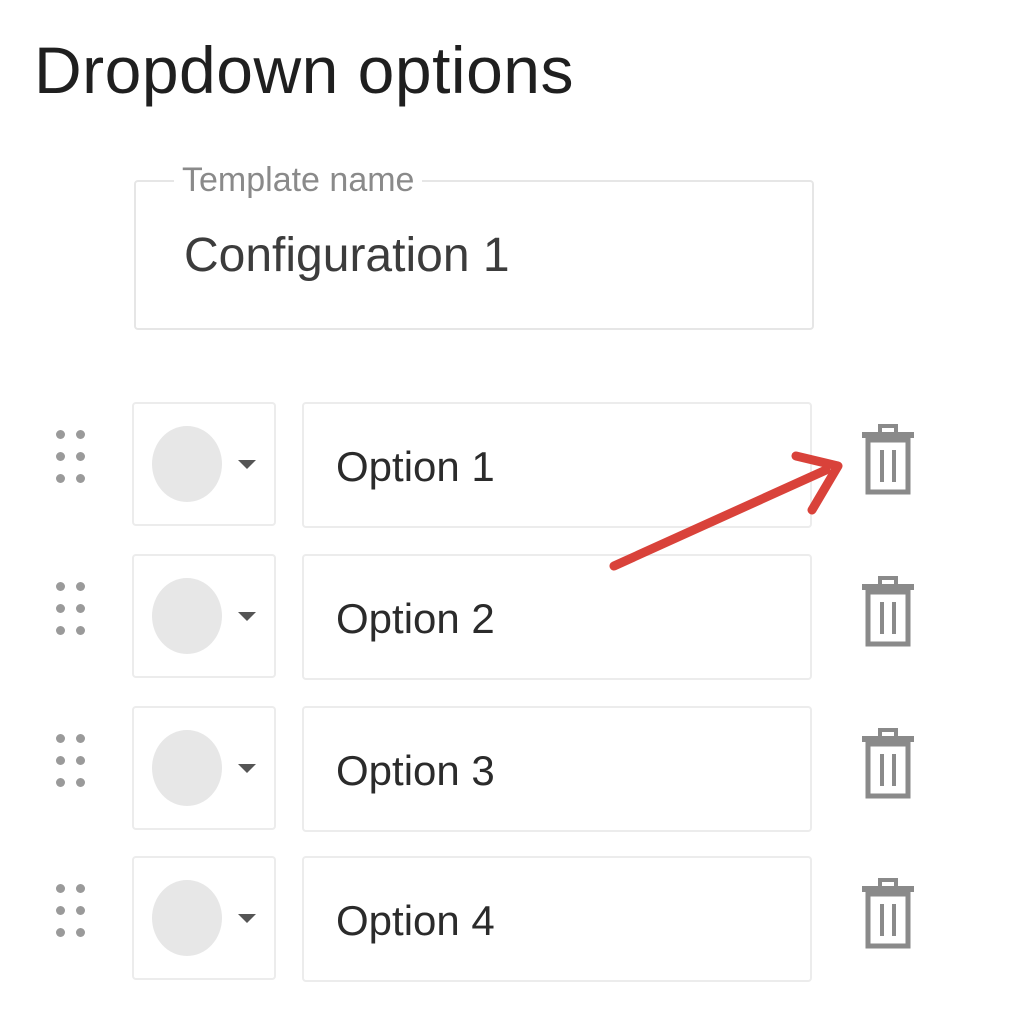 This screenshot has height=1024, width=1024. I want to click on page-title: Dropdown options, so click(304, 70).